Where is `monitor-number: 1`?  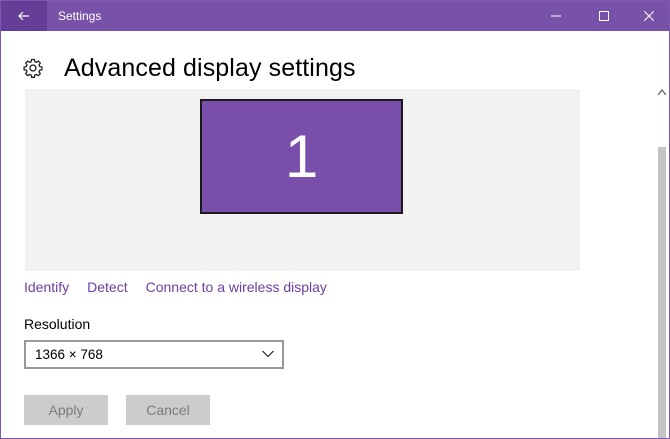 monitor-number: 1 is located at coordinates (301, 156).